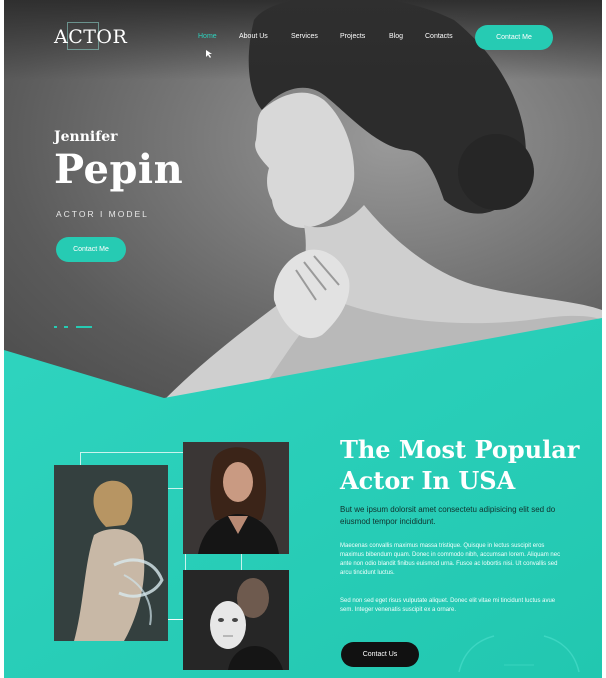  I want to click on photo-woman-portrait, so click(236, 498).